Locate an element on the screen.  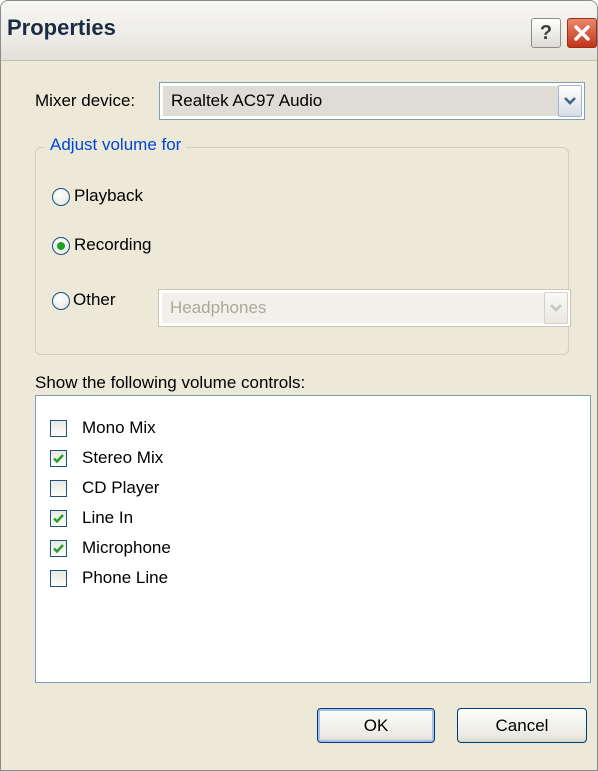
playback-label: Playback is located at coordinates (108, 196).